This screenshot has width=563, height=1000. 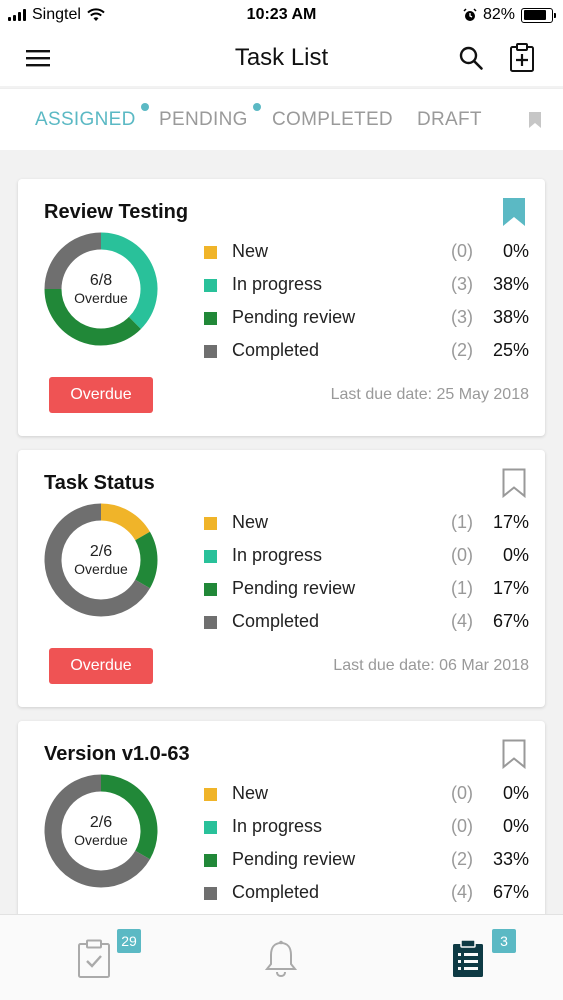 What do you see at coordinates (17, 15) in the screenshot?
I see `signal-icon` at bounding box center [17, 15].